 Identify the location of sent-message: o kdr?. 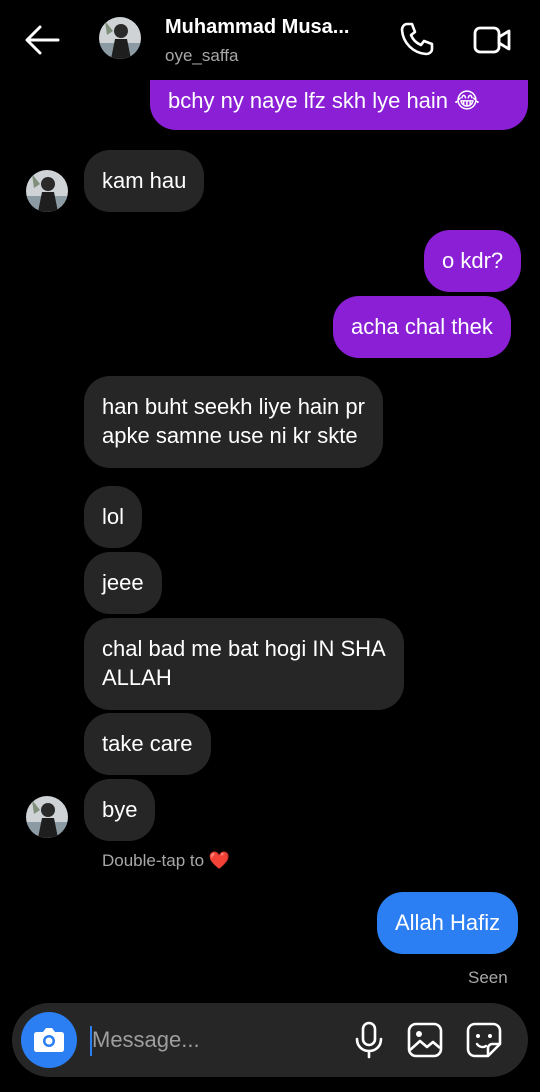
(473, 261).